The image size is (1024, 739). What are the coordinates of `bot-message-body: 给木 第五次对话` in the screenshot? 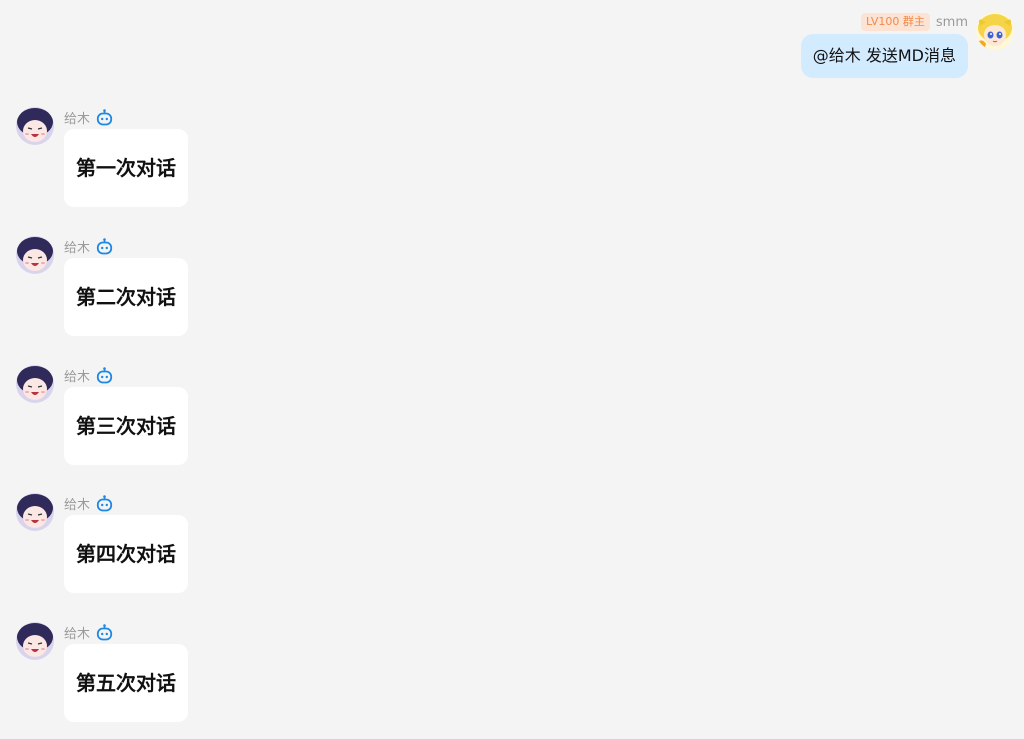 It's located at (126, 672).